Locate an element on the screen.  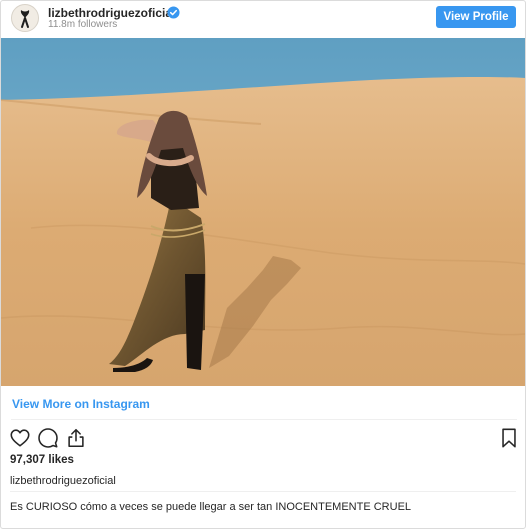
share-icon is located at coordinates (76, 438).